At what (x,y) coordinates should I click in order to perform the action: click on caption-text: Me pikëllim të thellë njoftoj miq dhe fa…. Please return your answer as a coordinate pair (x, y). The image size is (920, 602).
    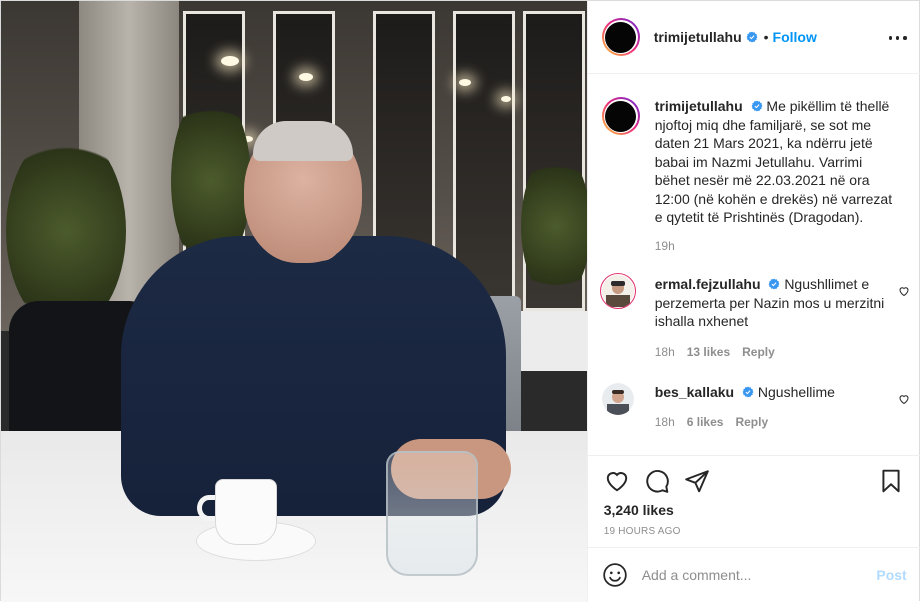
    Looking at the image, I should click on (773, 161).